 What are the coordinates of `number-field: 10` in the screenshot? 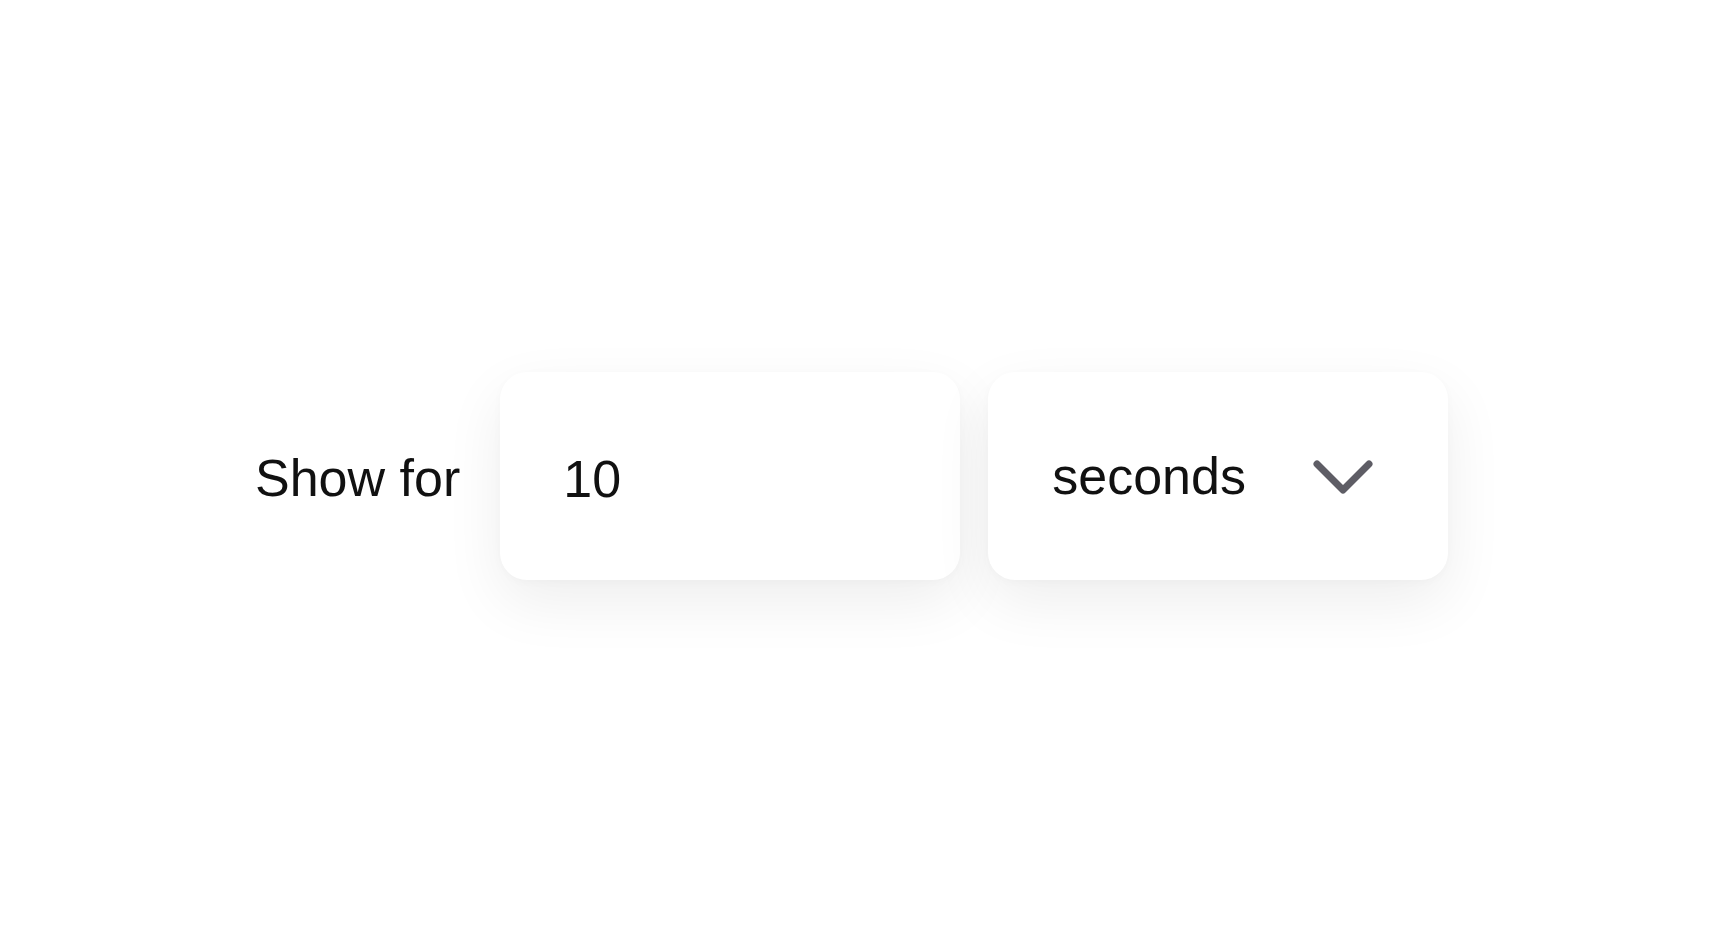 It's located at (730, 476).